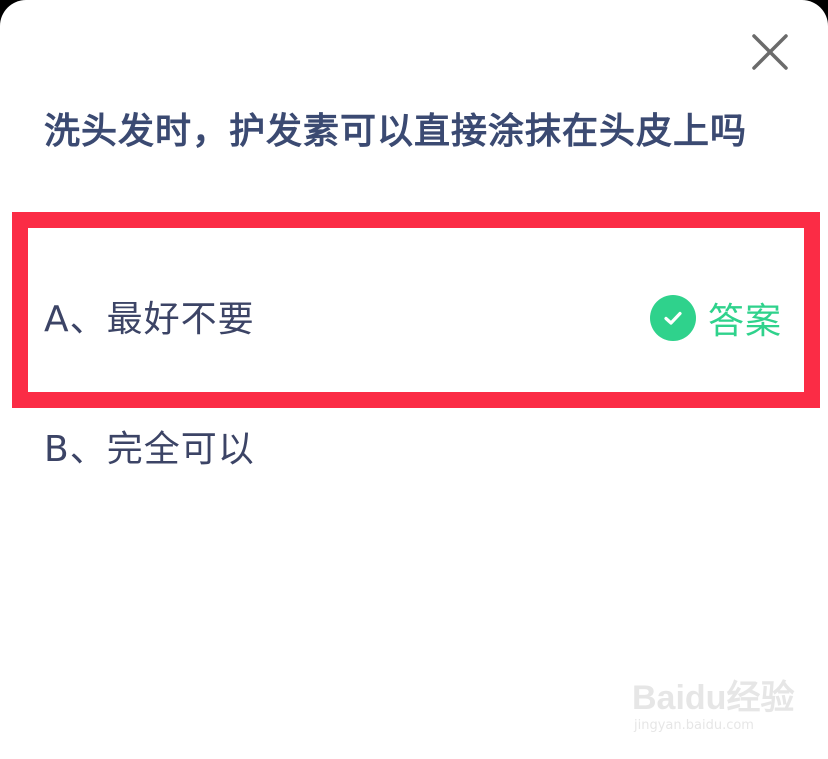 Image resolution: width=828 pixels, height=759 pixels. What do you see at coordinates (149, 319) in the screenshot?
I see `option-a-label: A、最好不要` at bounding box center [149, 319].